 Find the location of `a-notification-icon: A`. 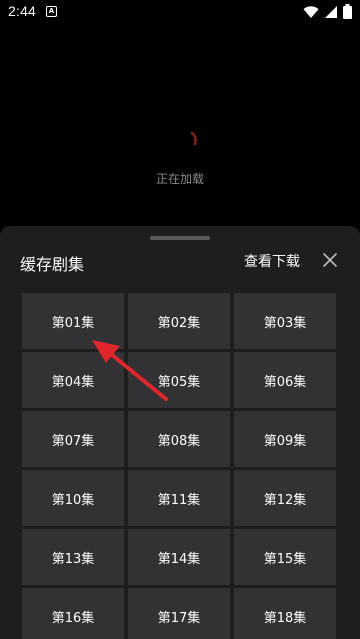

a-notification-icon: A is located at coordinates (51, 11).